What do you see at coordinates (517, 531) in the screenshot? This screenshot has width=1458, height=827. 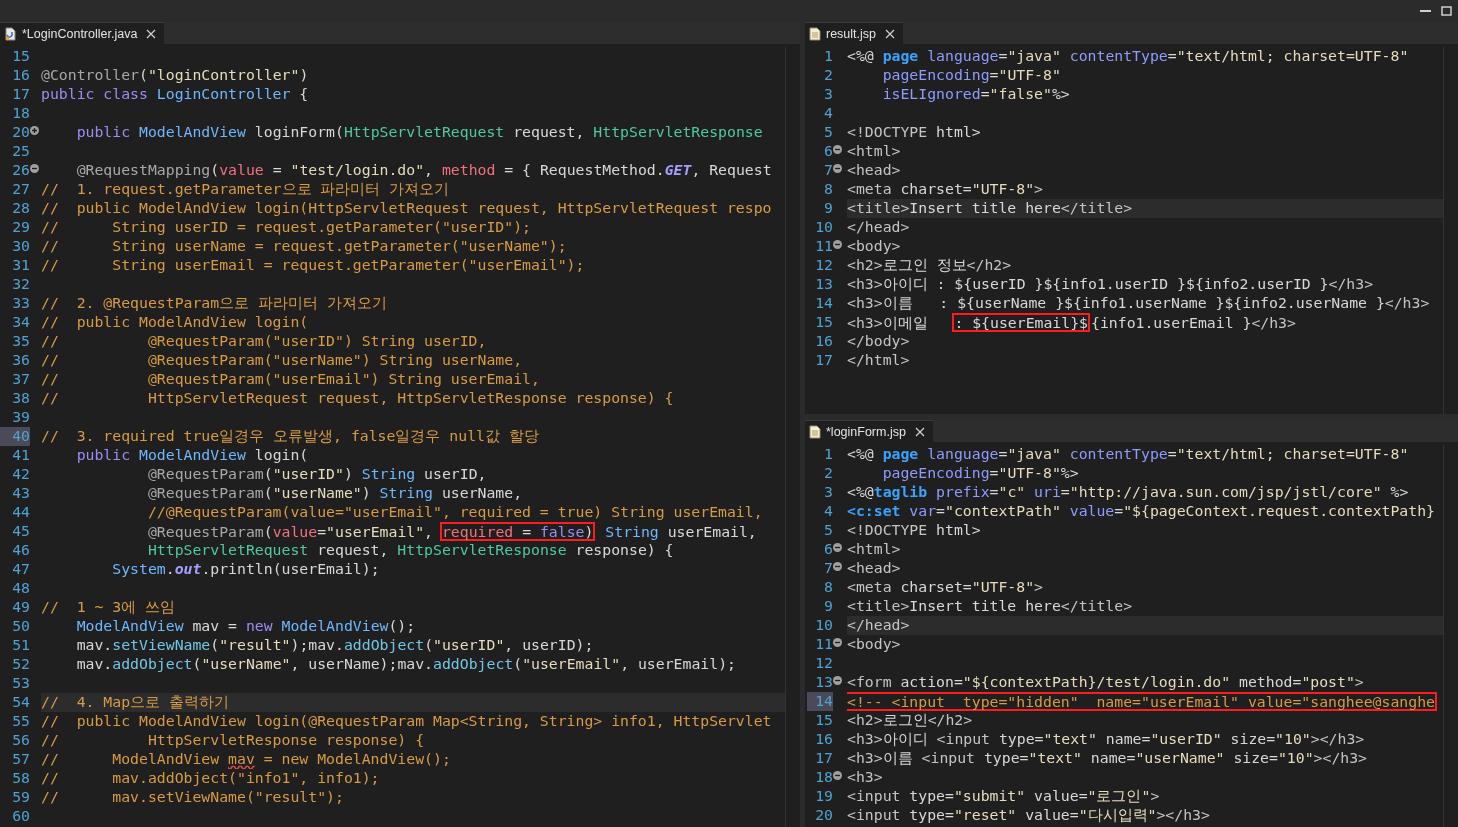 I see `highlight-box: required = false)` at bounding box center [517, 531].